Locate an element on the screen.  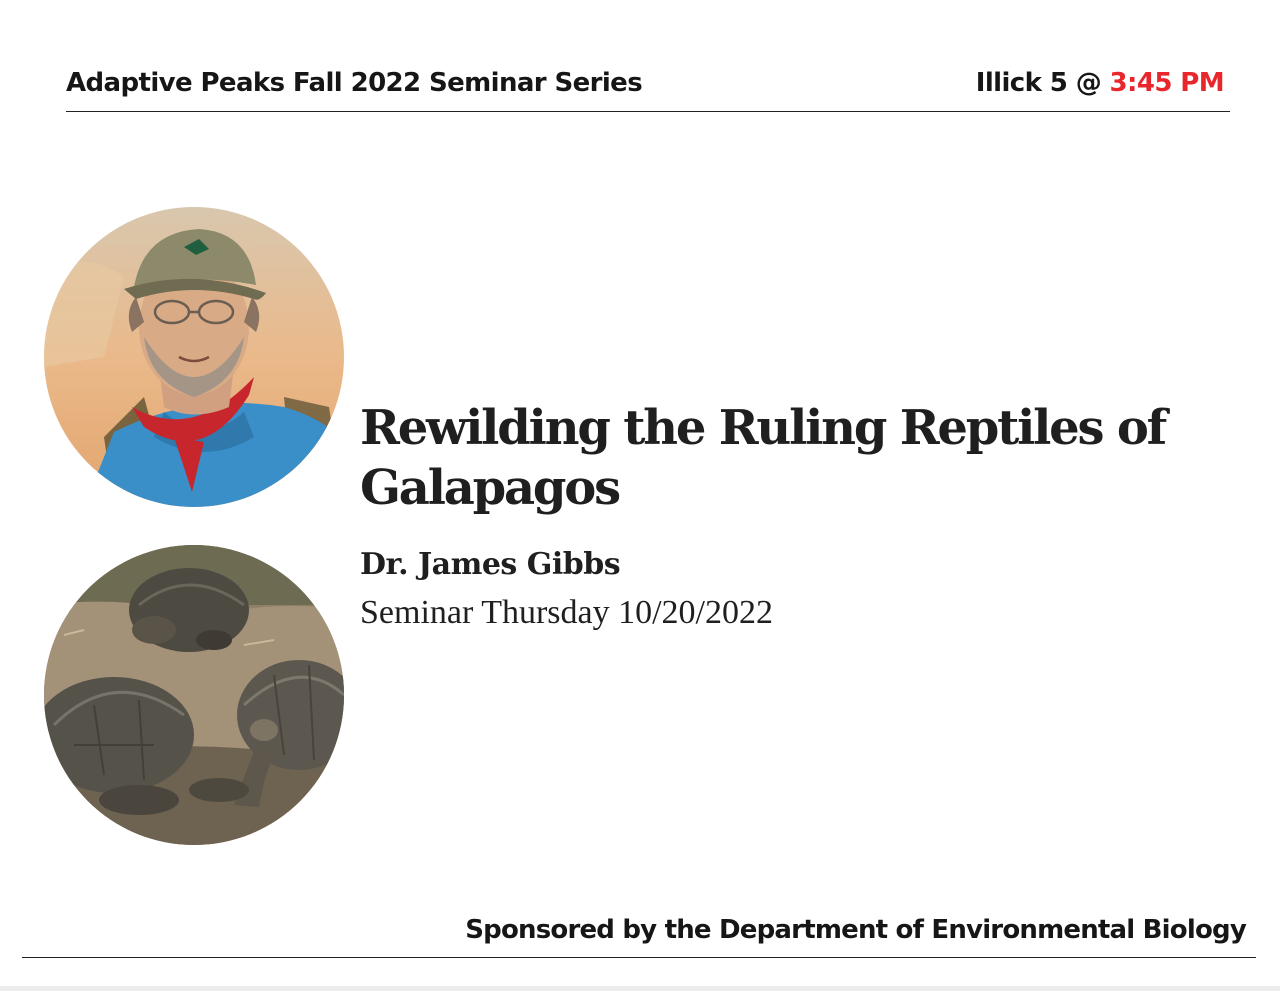
footer-divider is located at coordinates (639, 957).